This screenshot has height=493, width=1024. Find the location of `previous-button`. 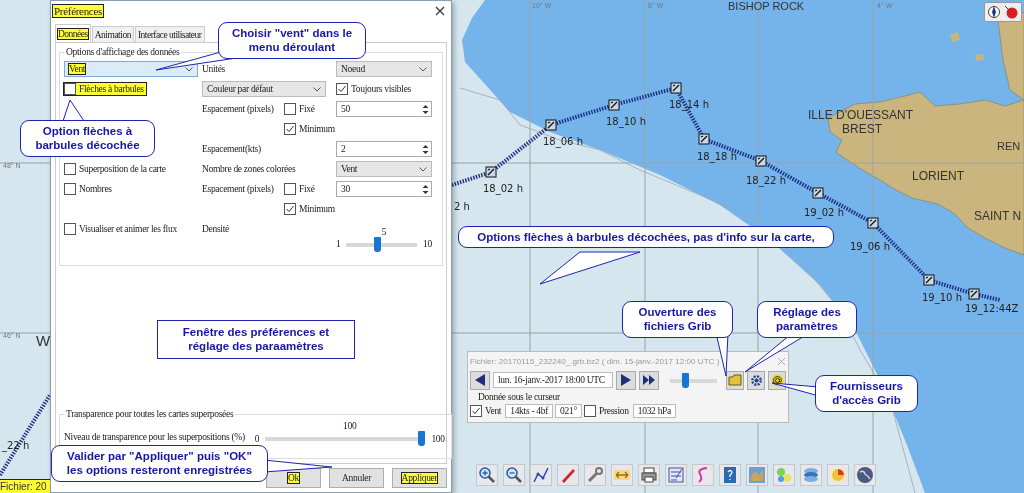

previous-button is located at coordinates (480, 380).